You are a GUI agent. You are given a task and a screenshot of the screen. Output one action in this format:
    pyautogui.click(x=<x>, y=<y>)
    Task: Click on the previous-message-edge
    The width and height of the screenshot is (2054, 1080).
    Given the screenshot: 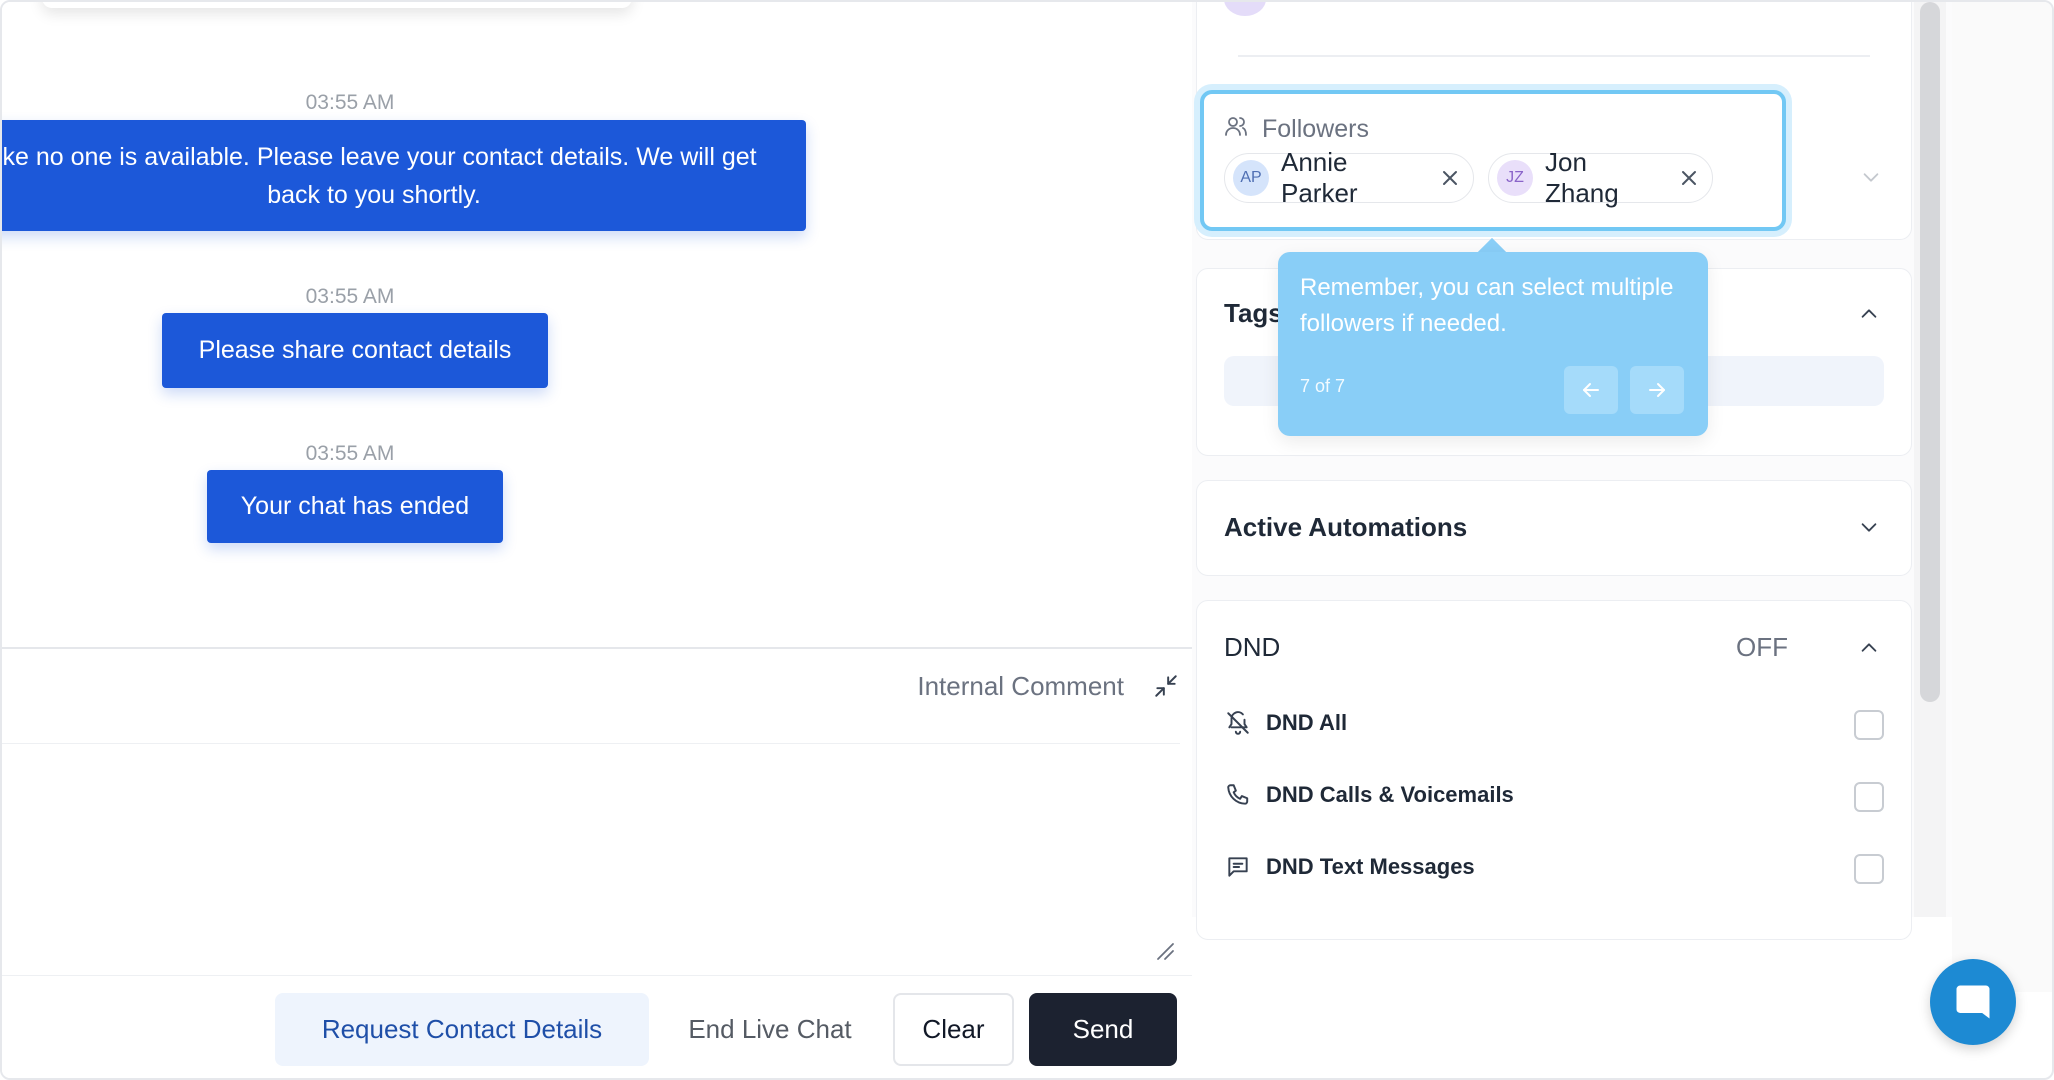 What is the action you would take?
    pyautogui.click(x=337, y=5)
    